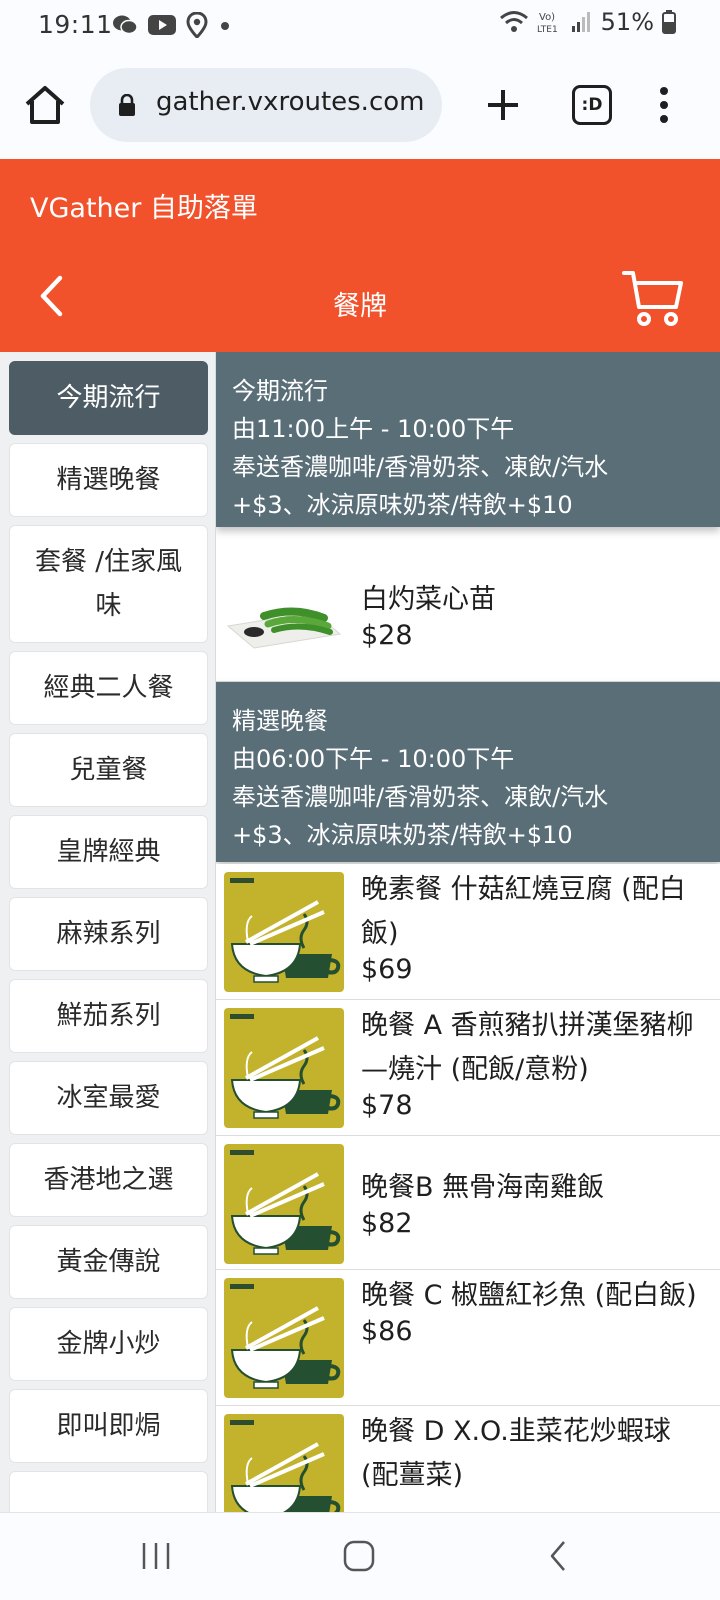 Image resolution: width=720 pixels, height=1600 pixels. I want to click on home-button-icon, so click(359, 1556).